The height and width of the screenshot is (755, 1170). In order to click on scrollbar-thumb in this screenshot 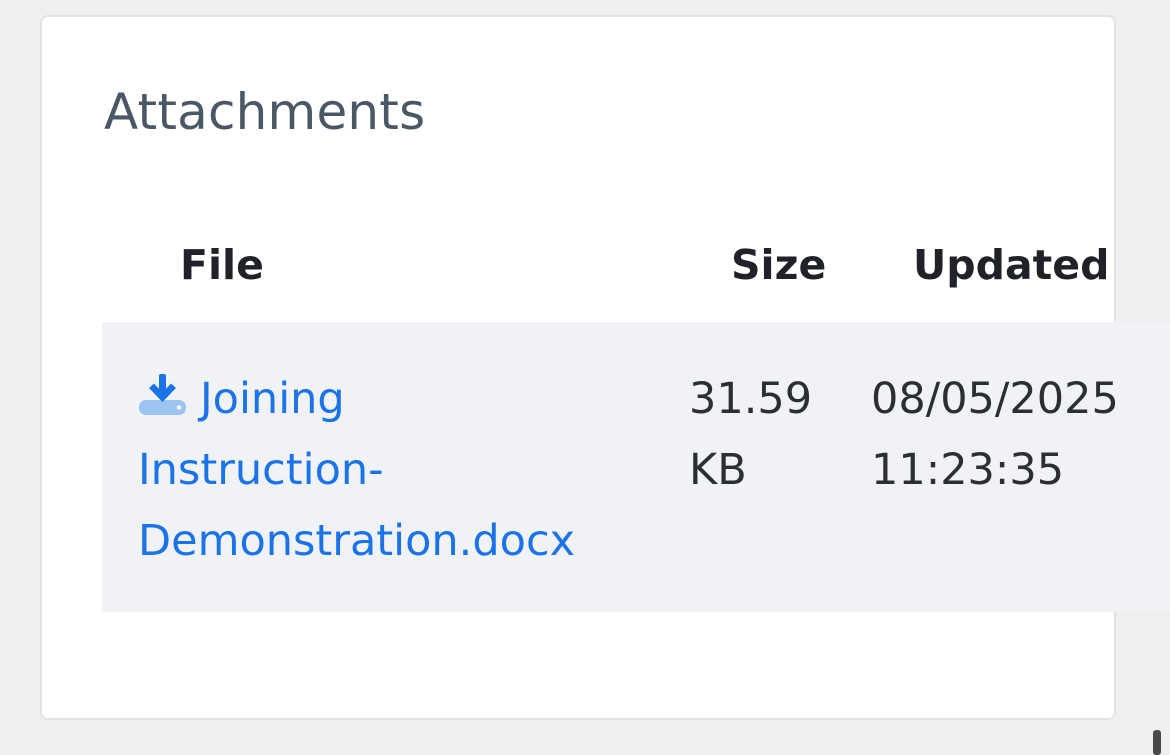, I will do `click(1157, 742)`.